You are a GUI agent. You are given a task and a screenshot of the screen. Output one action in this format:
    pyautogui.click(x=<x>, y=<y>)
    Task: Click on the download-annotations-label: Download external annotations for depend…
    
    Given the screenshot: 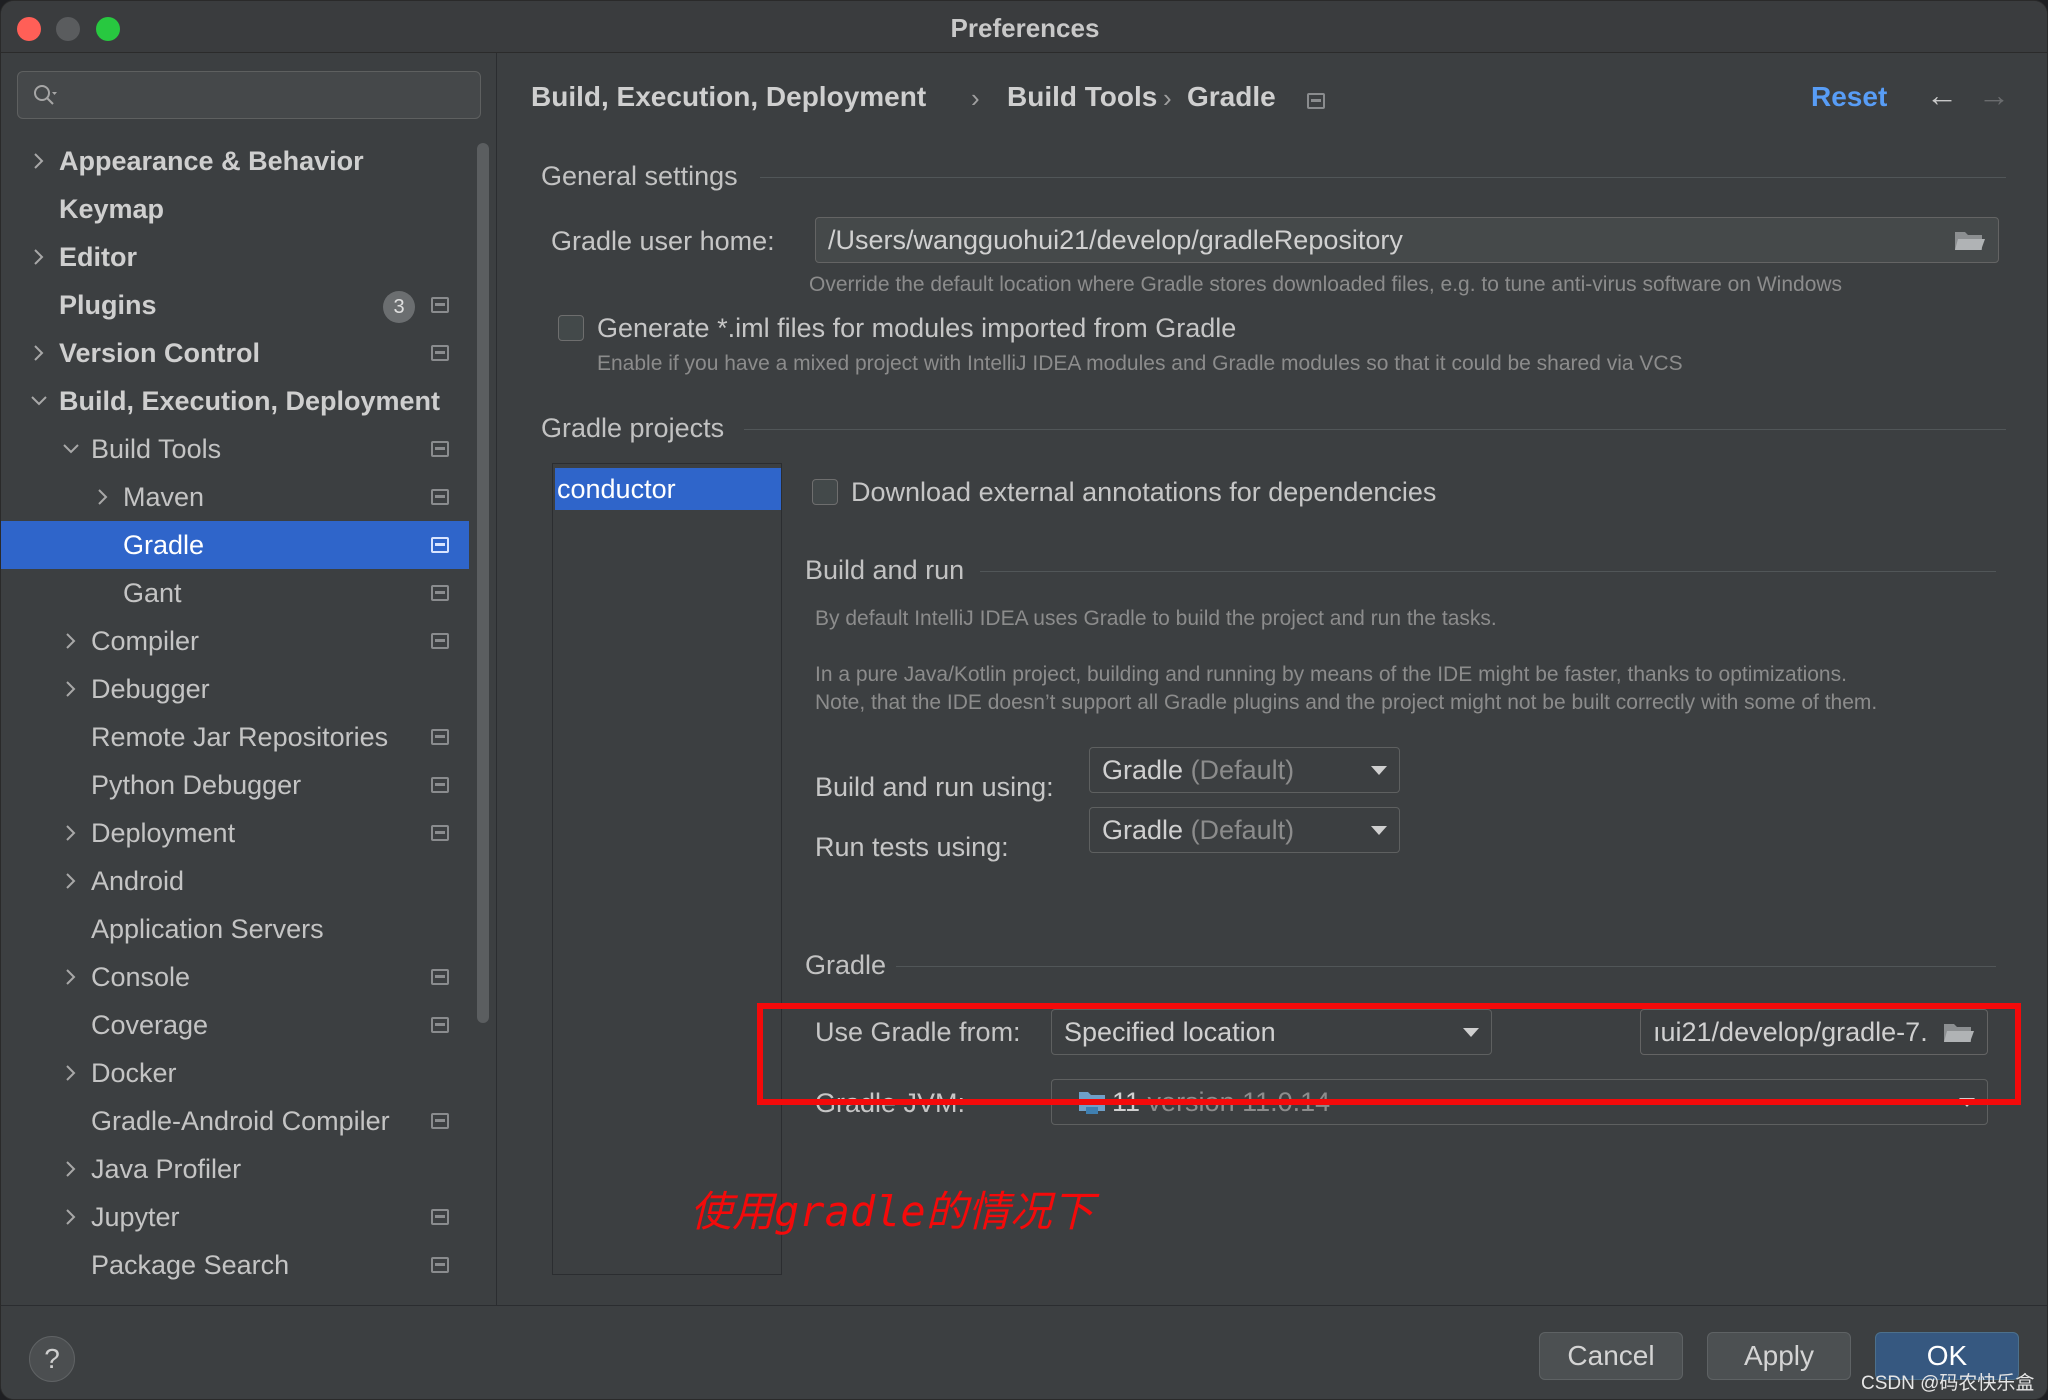 What is the action you would take?
    pyautogui.click(x=1144, y=492)
    